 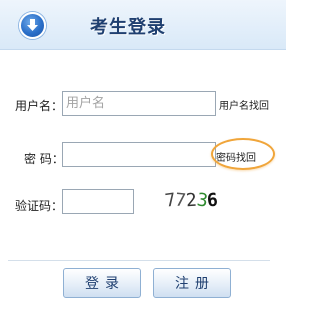 What do you see at coordinates (32, 25) in the screenshot?
I see `download-arrow-icon` at bounding box center [32, 25].